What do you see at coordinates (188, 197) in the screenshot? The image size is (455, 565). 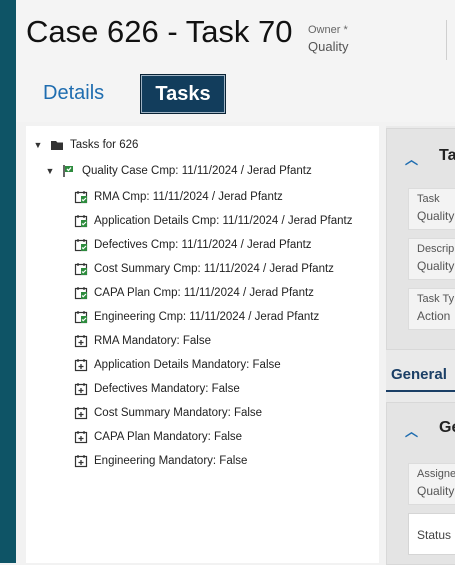 I see `tree-item-label: RMA Cmp: 11/11/2024 / Jerad Pfantz` at bounding box center [188, 197].